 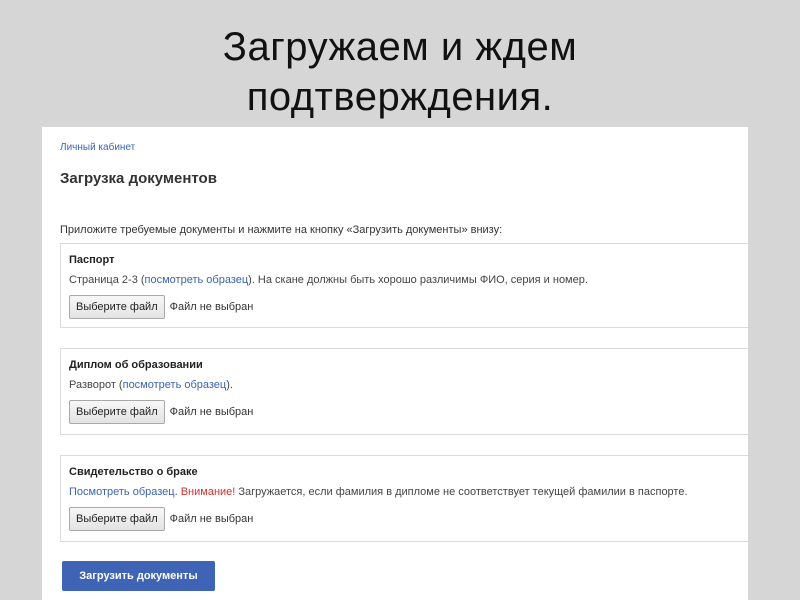 What do you see at coordinates (122, 492) in the screenshot?
I see `sample-link-marriage-certificate: Посмотреть образец` at bounding box center [122, 492].